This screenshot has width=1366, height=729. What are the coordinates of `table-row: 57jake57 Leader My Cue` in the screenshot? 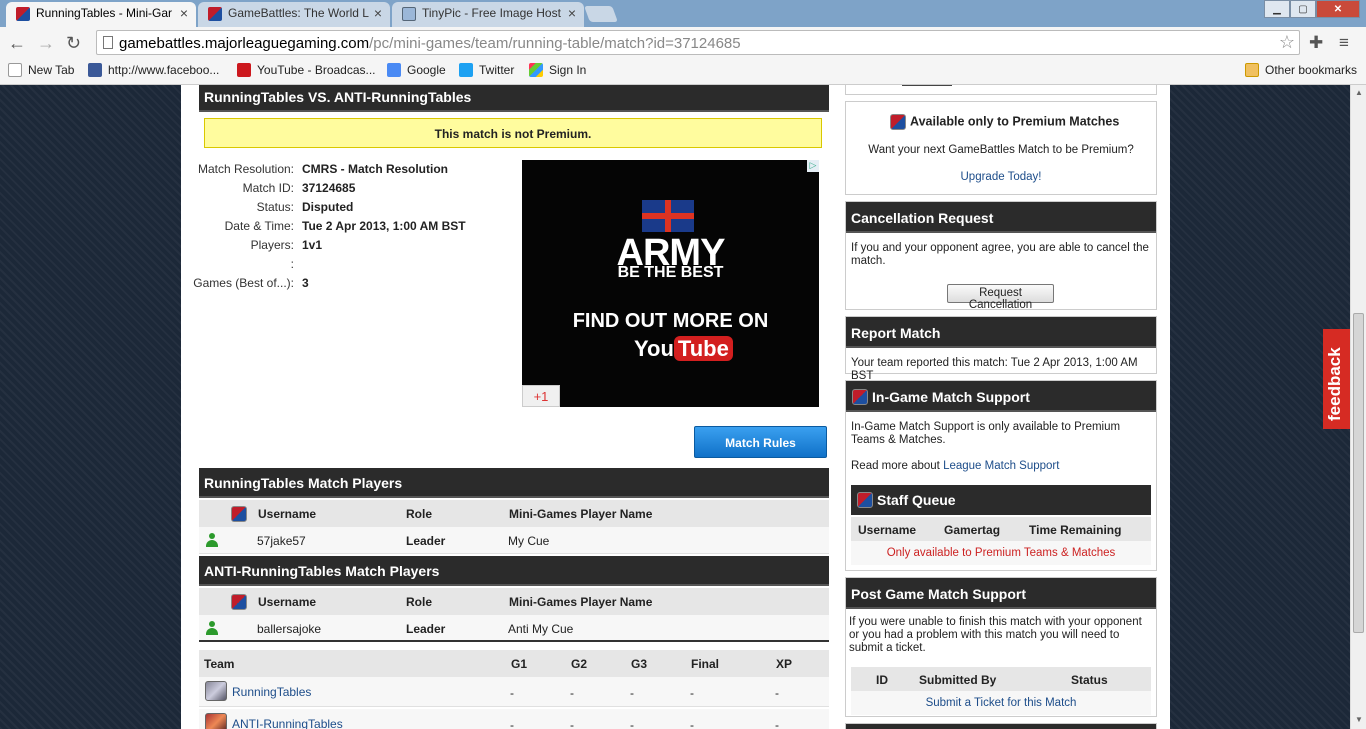 It's located at (514, 540).